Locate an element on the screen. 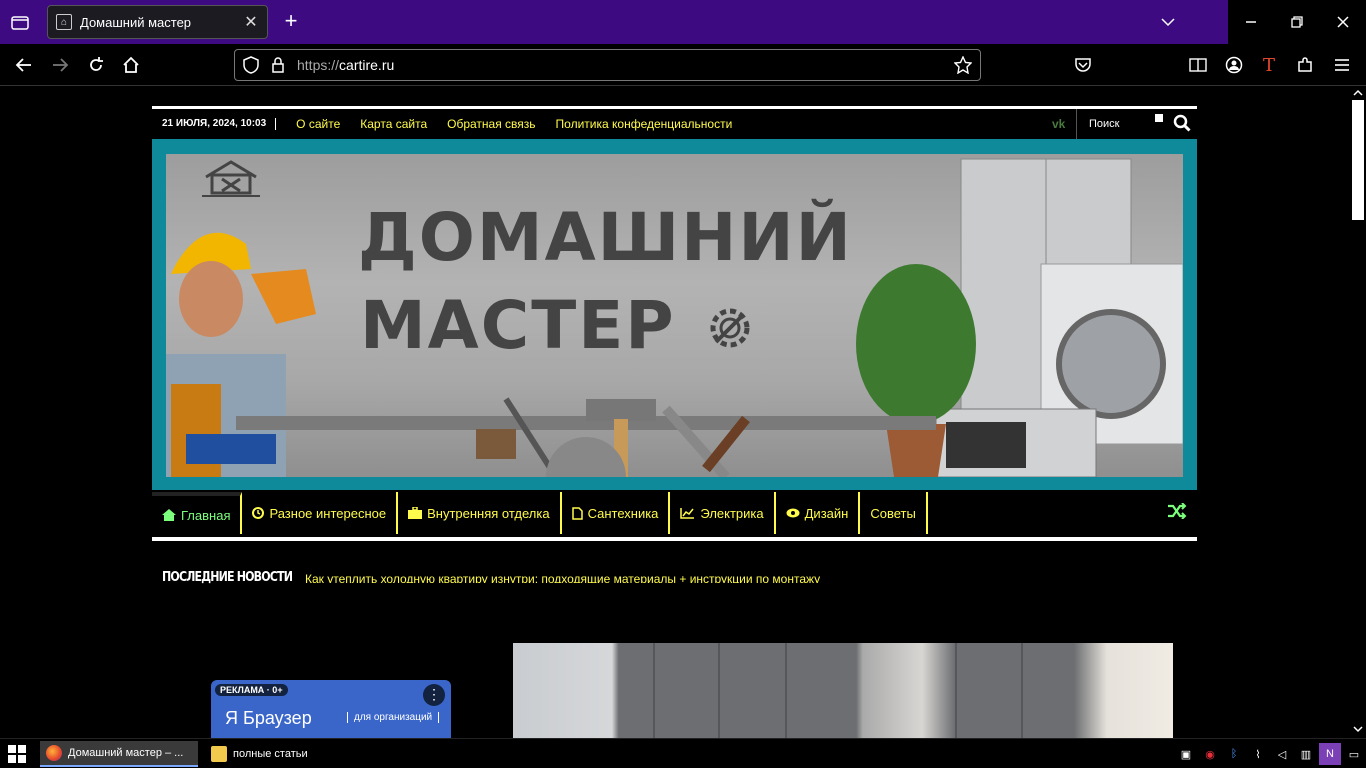  back-button is located at coordinates (24, 65).